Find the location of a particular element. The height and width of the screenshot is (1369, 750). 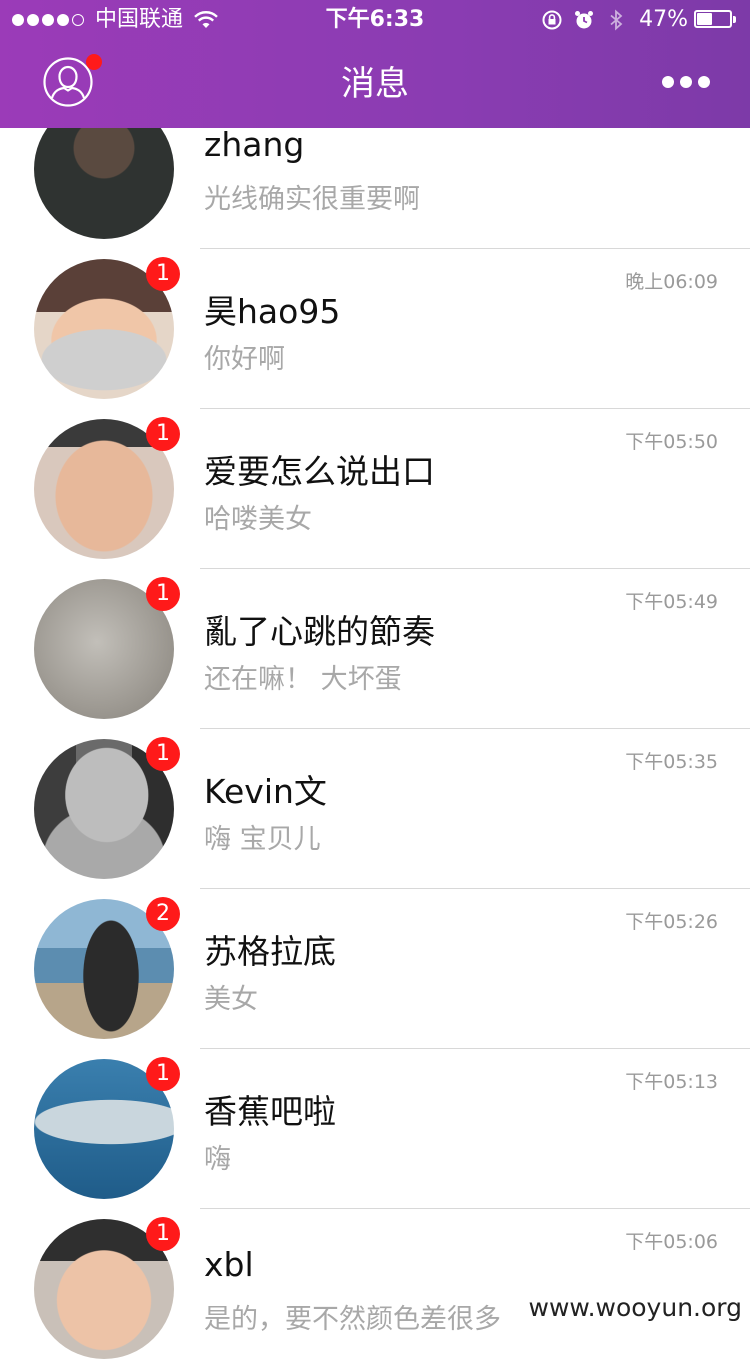

message-preview: 嗨 is located at coordinates (217, 1159).